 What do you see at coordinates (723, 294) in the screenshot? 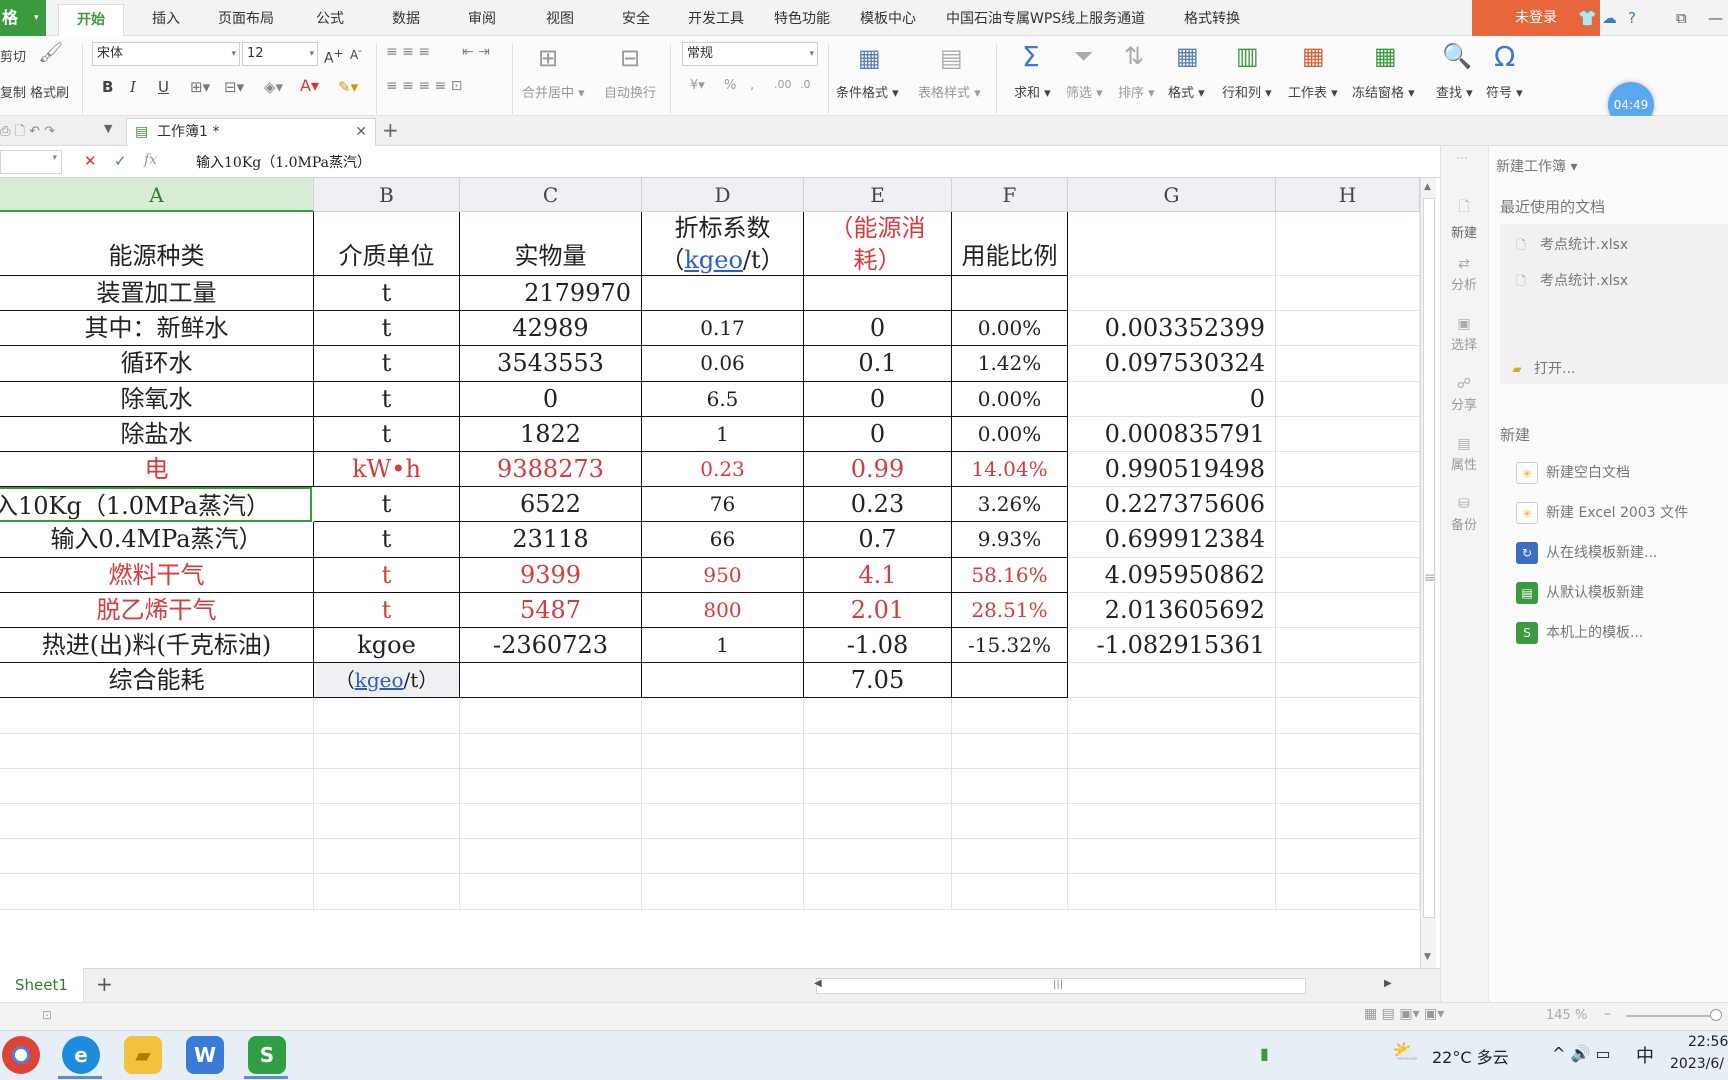
I see `cell-d-row` at bounding box center [723, 294].